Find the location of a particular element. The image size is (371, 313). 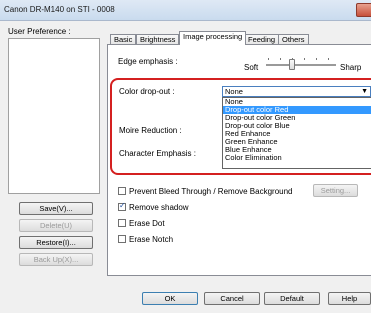

default-button: Default is located at coordinates (292, 298).